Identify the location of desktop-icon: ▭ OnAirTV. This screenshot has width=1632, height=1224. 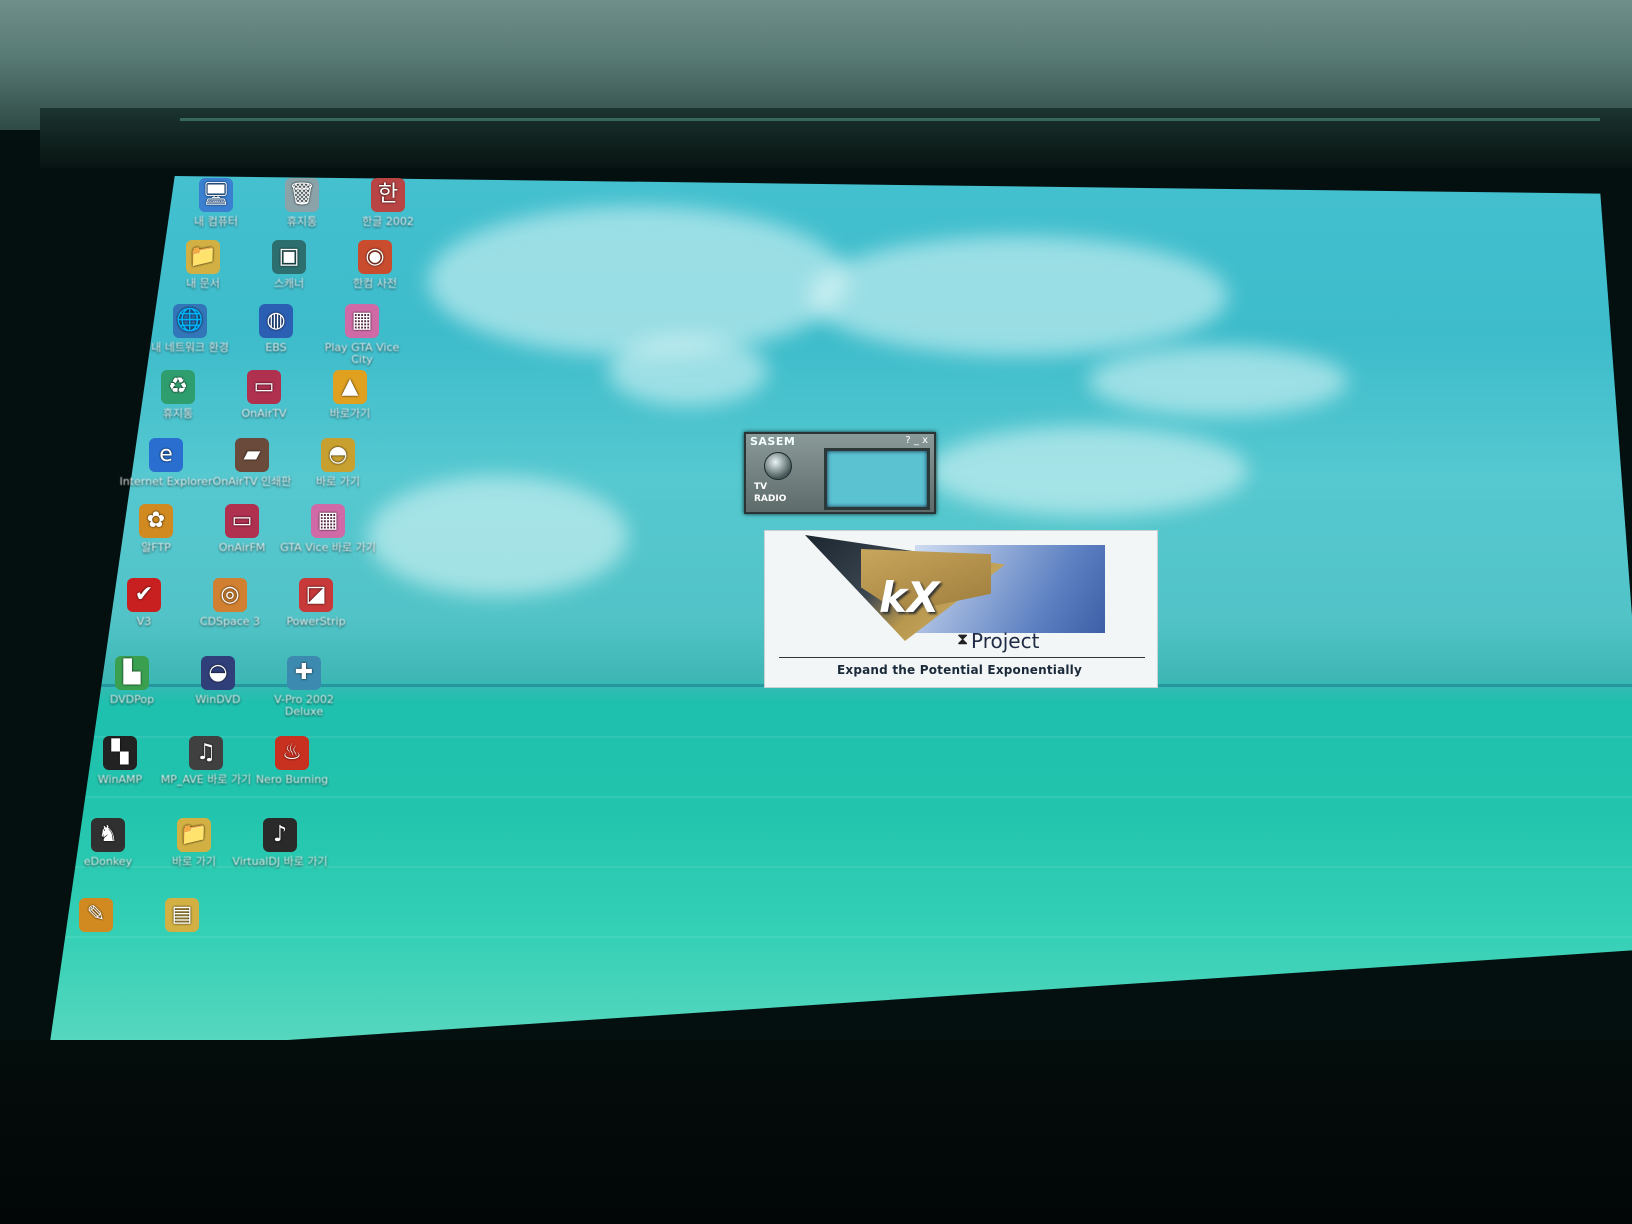
(264, 395).